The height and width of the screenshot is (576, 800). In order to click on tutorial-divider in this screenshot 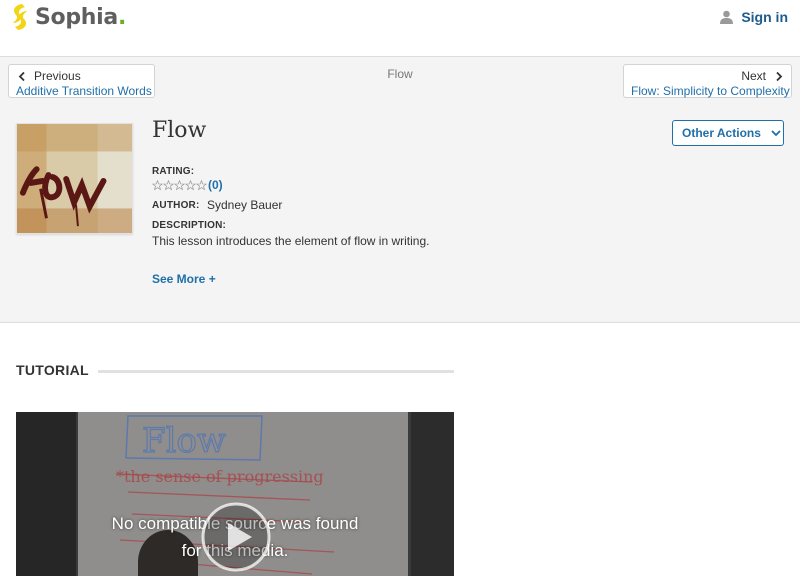, I will do `click(276, 371)`.